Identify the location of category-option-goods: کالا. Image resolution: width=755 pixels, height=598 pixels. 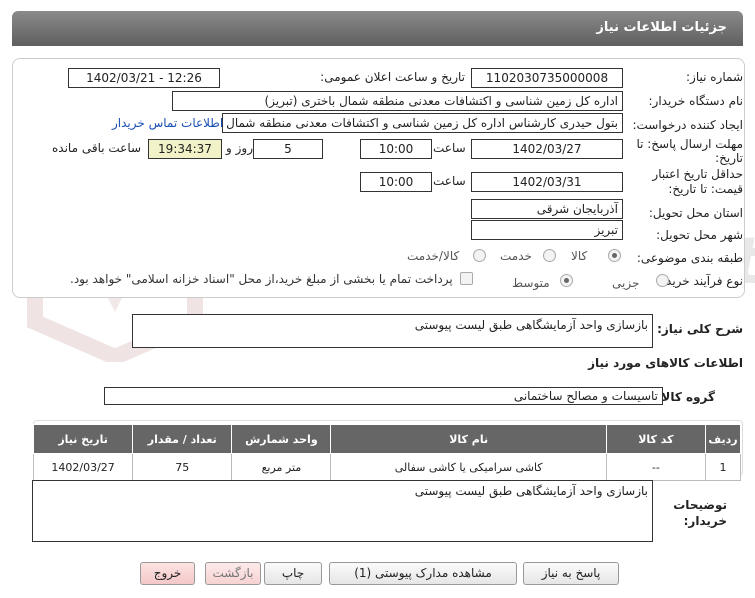
(579, 256).